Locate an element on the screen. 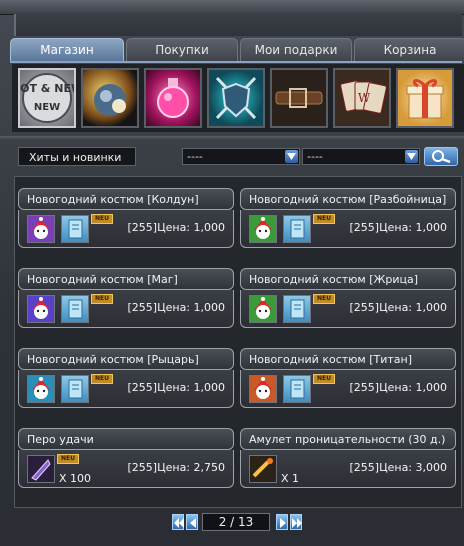 This screenshot has width=464, height=546. category-hot-new: HOT & NEW NEW is located at coordinates (47, 98).